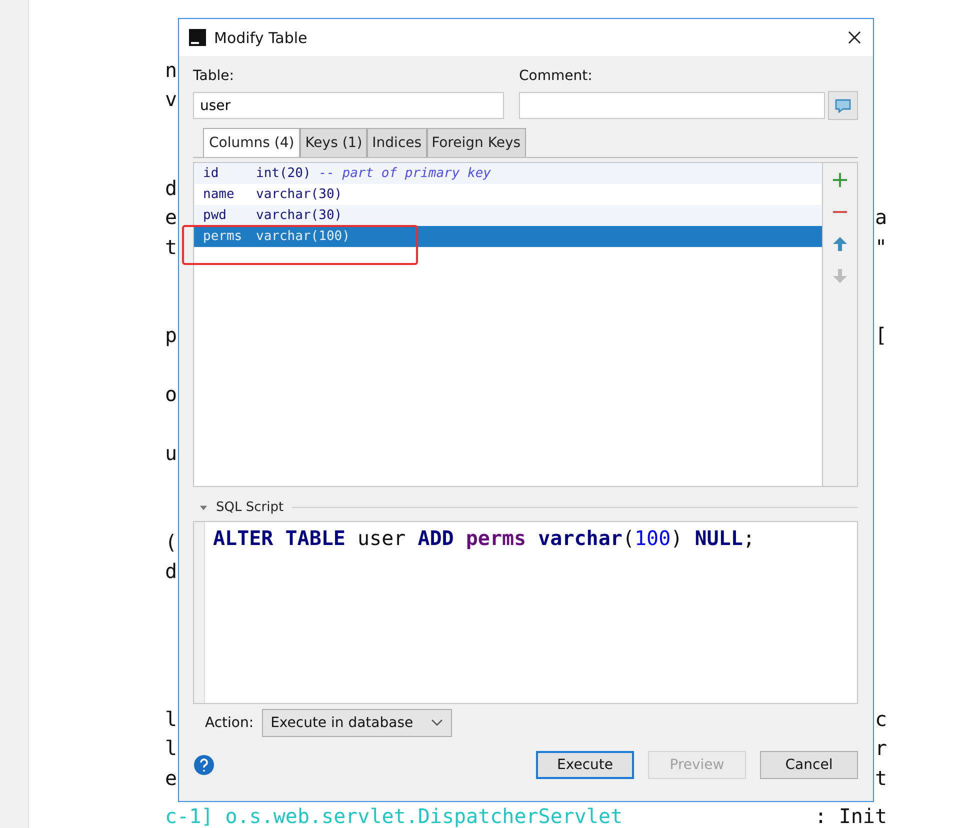 The image size is (965, 828). Describe the element at coordinates (880, 718) in the screenshot. I see `code-fragment: c` at that location.